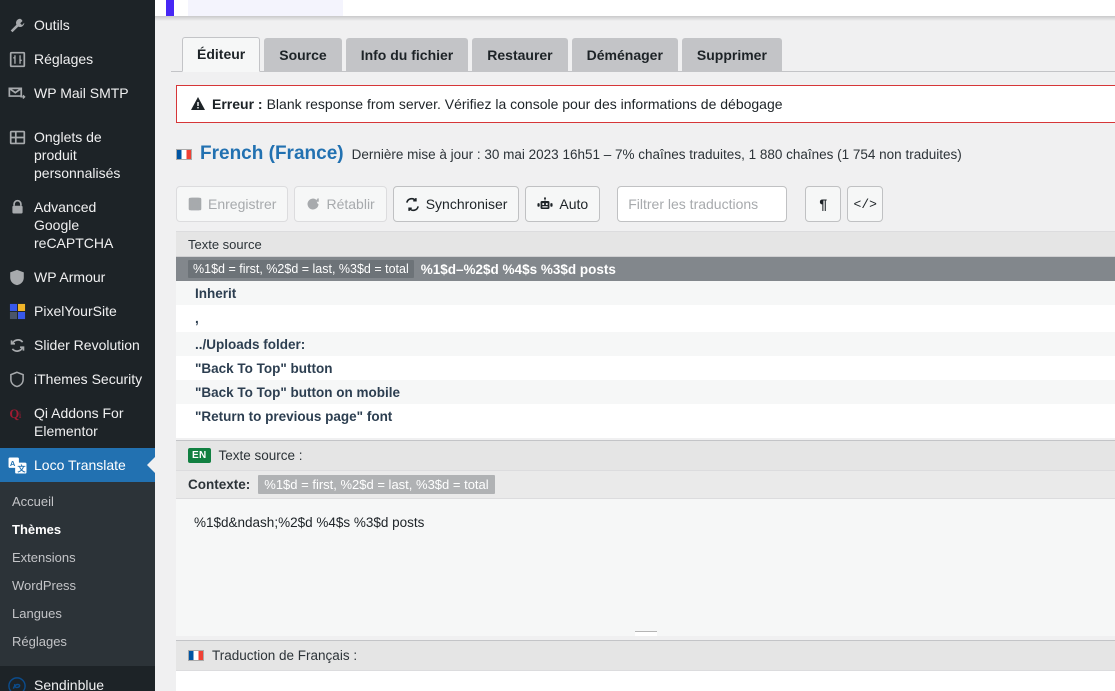 Image resolution: width=1115 pixels, height=691 pixels. I want to click on menu-separator, so click(77, 115).